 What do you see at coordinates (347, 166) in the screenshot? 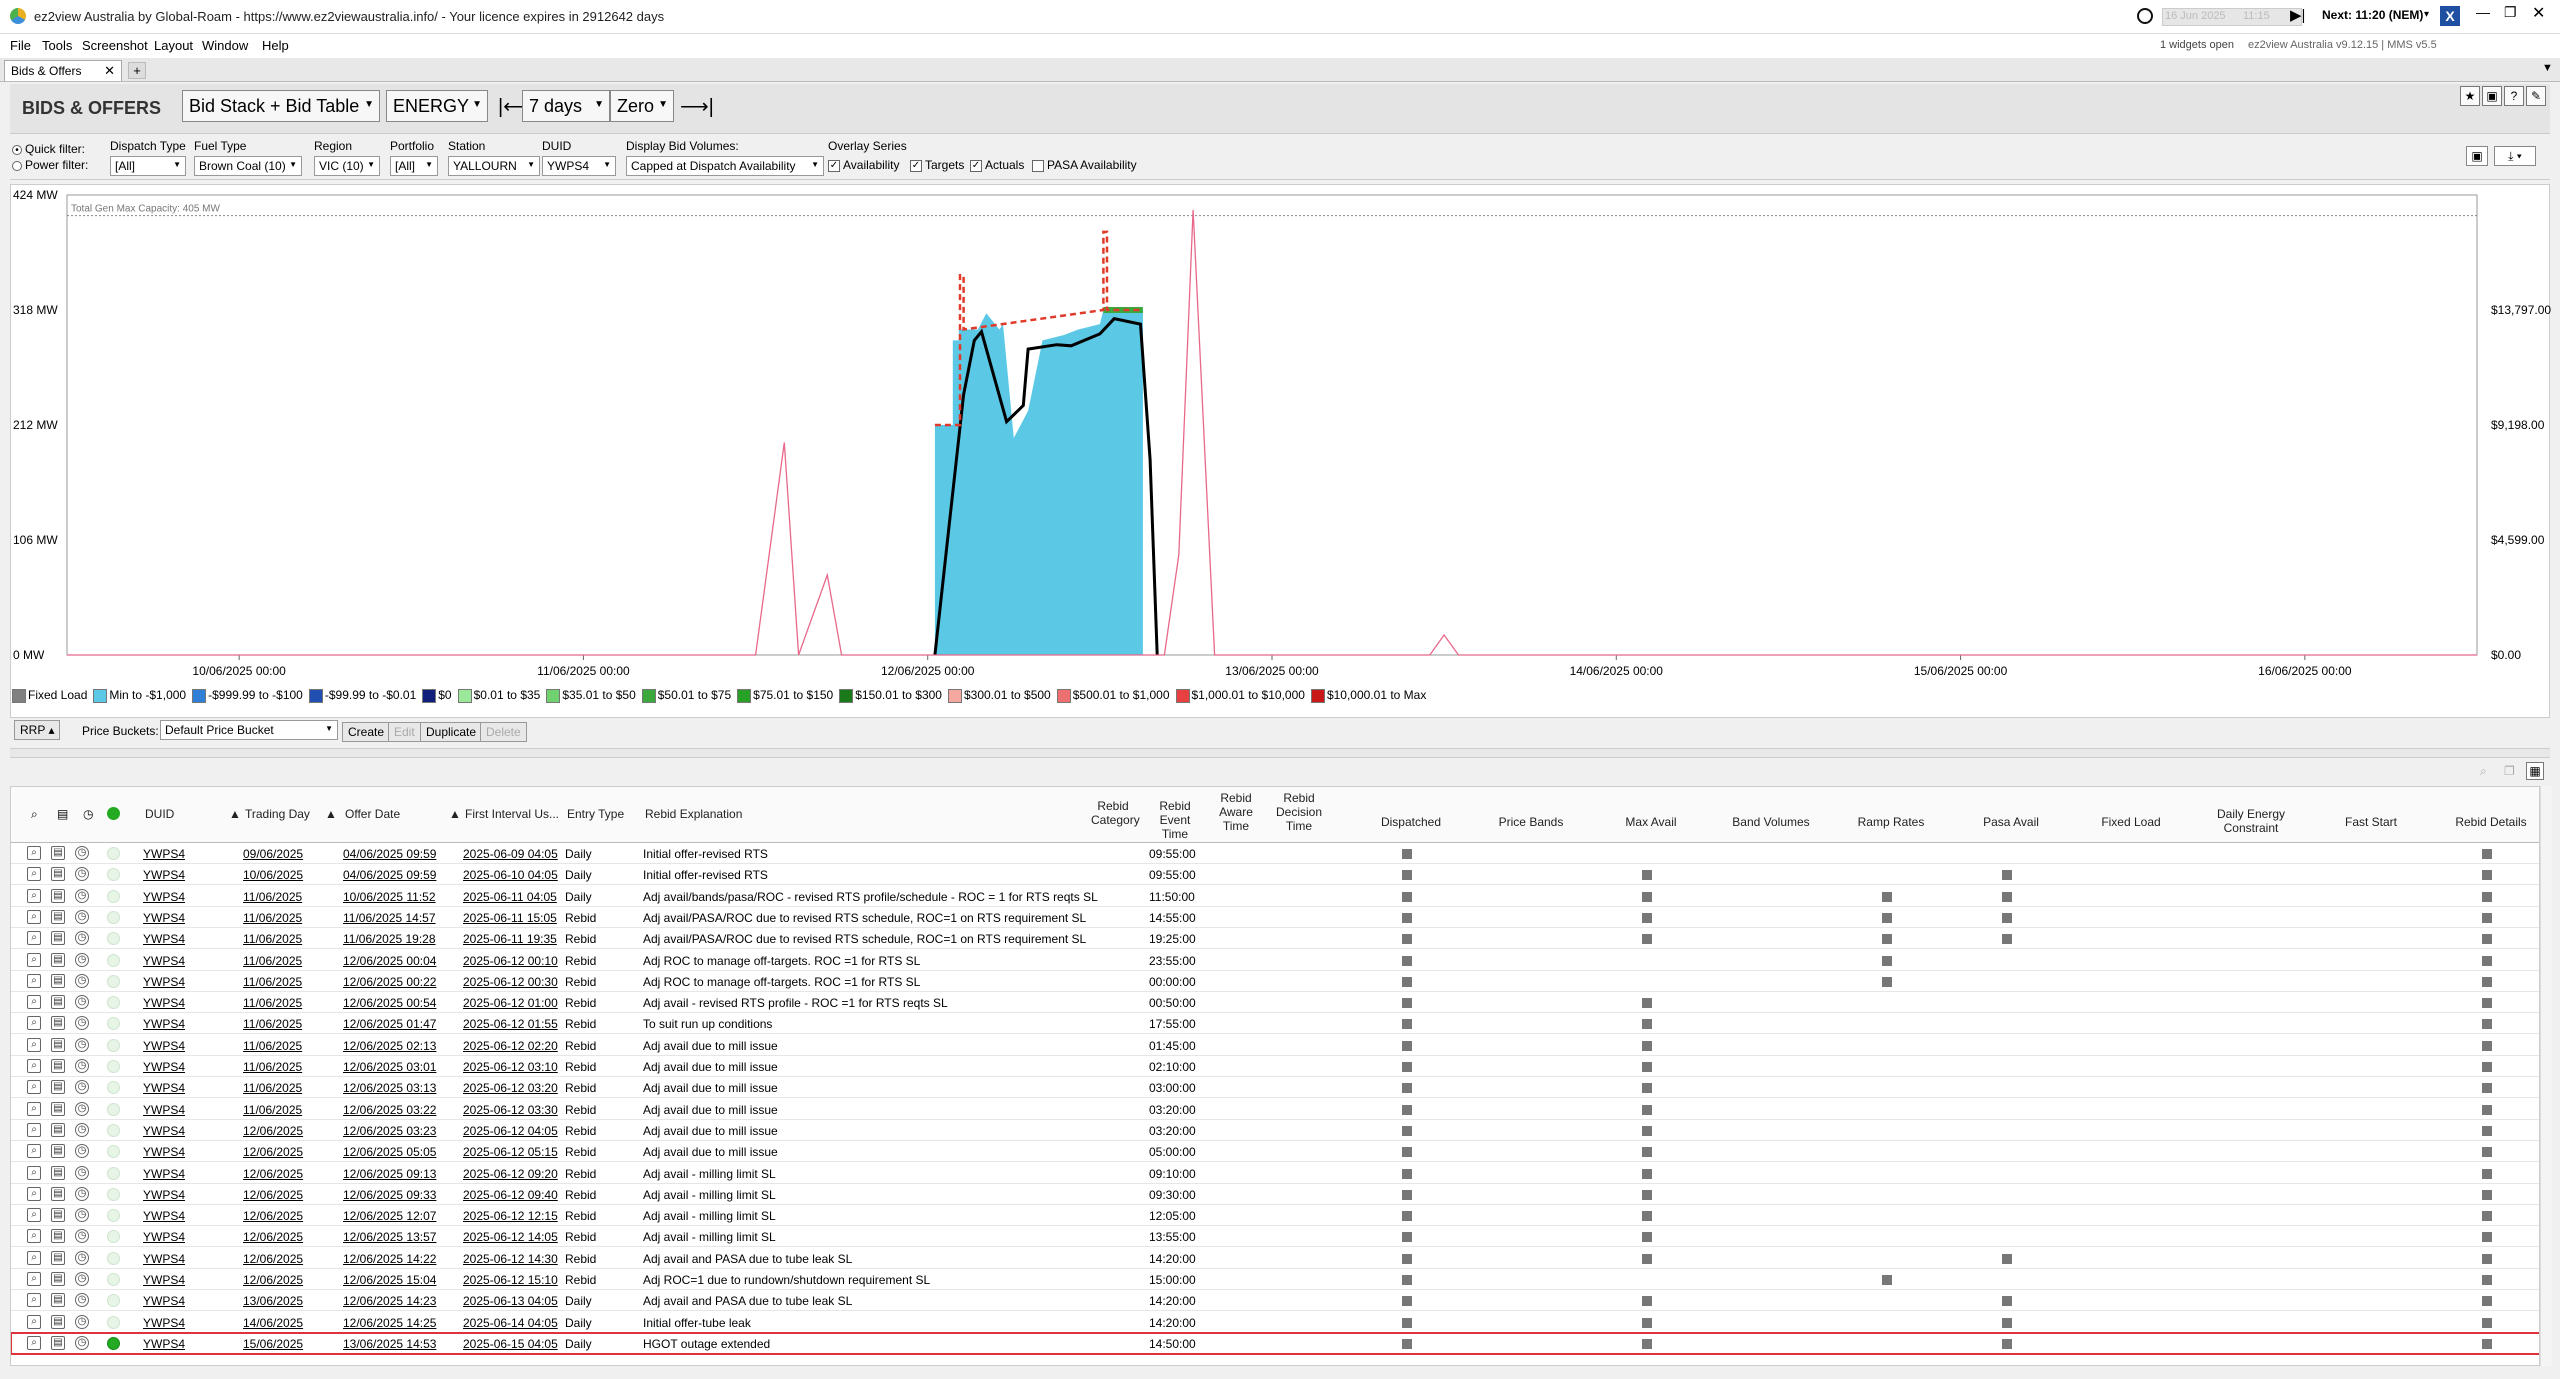
I see `region-select: VIC (10) ▼` at bounding box center [347, 166].